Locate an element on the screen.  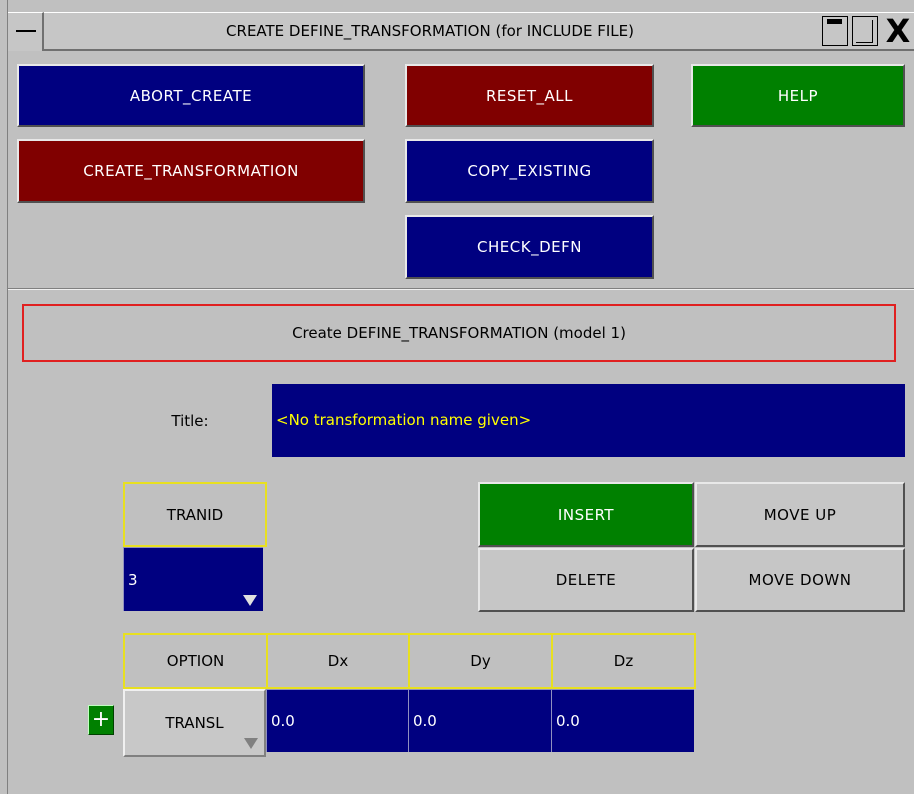
info-message-text: Create DEFINE_TRANSFORMATION (model 1) is located at coordinates (459, 333).